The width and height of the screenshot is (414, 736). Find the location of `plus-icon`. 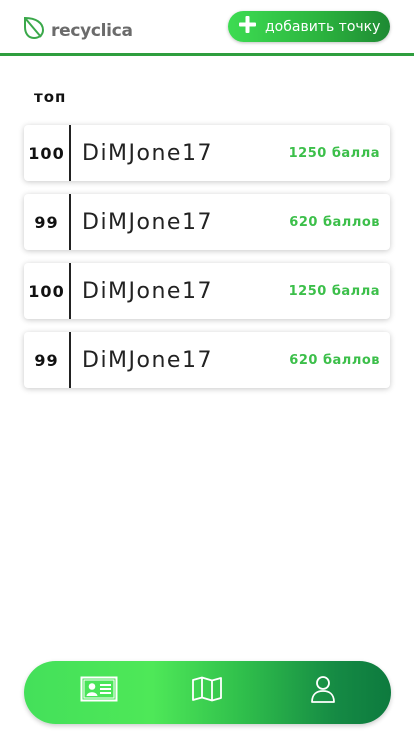

plus-icon is located at coordinates (247, 27).